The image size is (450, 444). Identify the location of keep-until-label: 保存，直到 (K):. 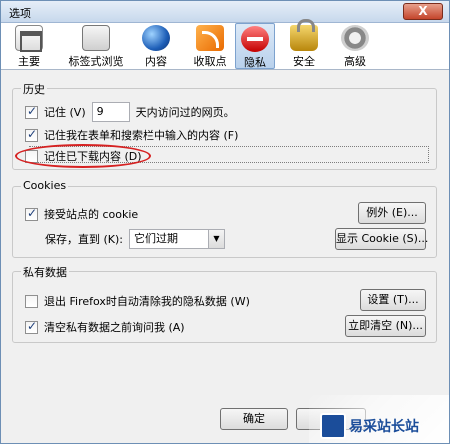
(84, 239).